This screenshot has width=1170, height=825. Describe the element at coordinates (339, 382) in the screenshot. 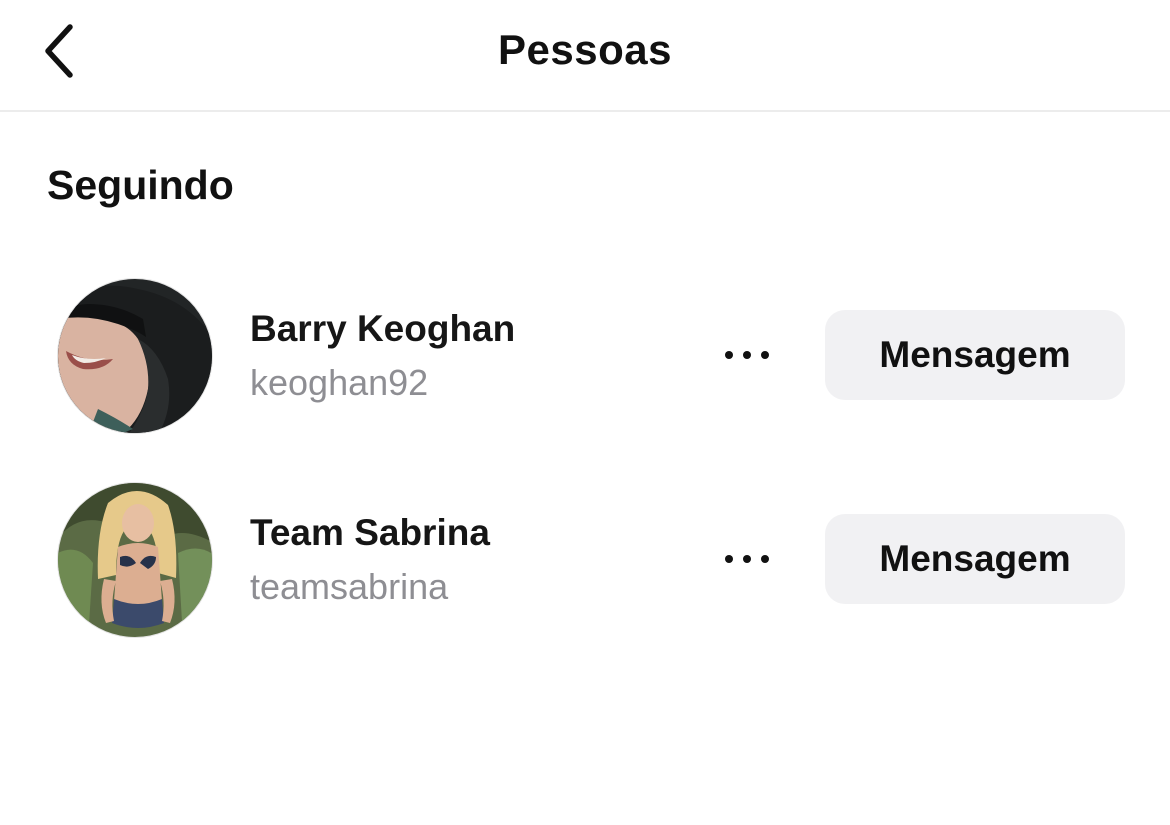

I see `person-username: keoghan92` at that location.